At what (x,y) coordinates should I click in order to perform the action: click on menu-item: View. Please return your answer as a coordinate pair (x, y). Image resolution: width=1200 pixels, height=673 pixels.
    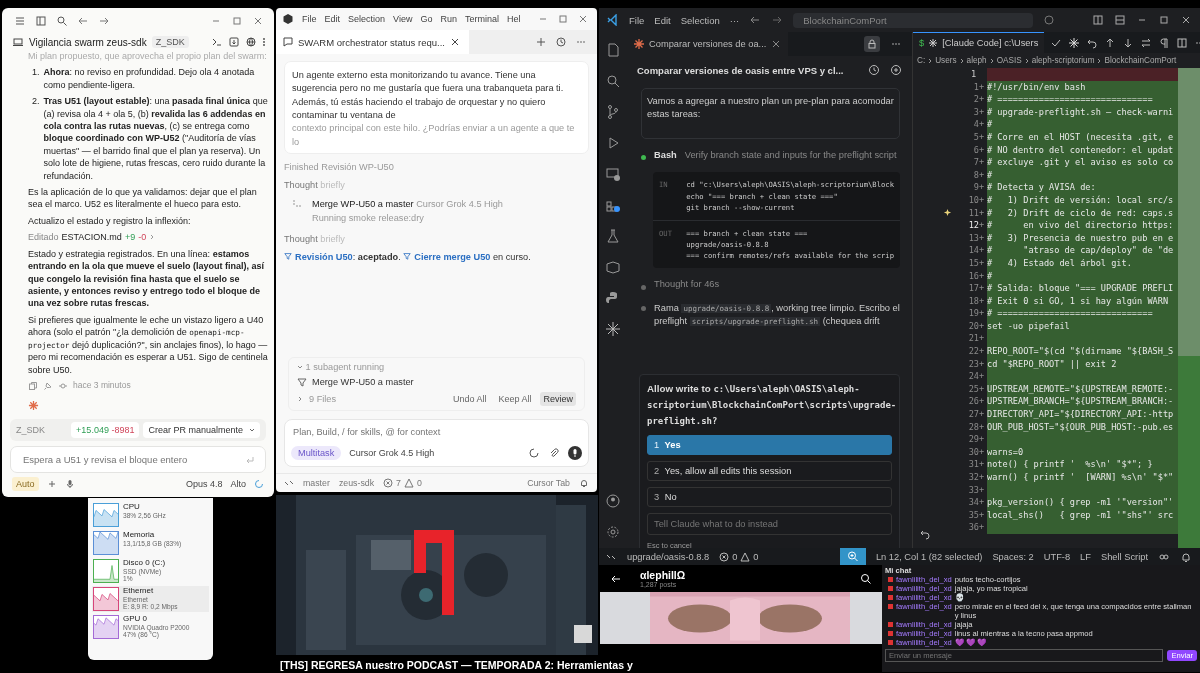
    Looking at the image, I should click on (403, 19).